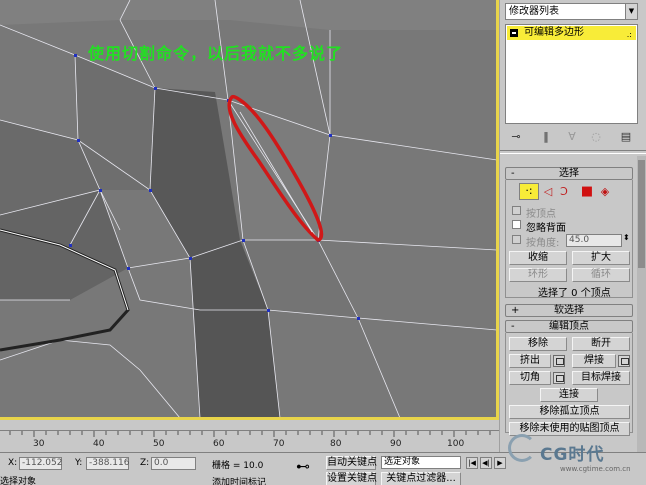 This screenshot has height=485, width=646. Describe the element at coordinates (516, 239) in the screenshot. I see `by-angle-checkbox` at that location.